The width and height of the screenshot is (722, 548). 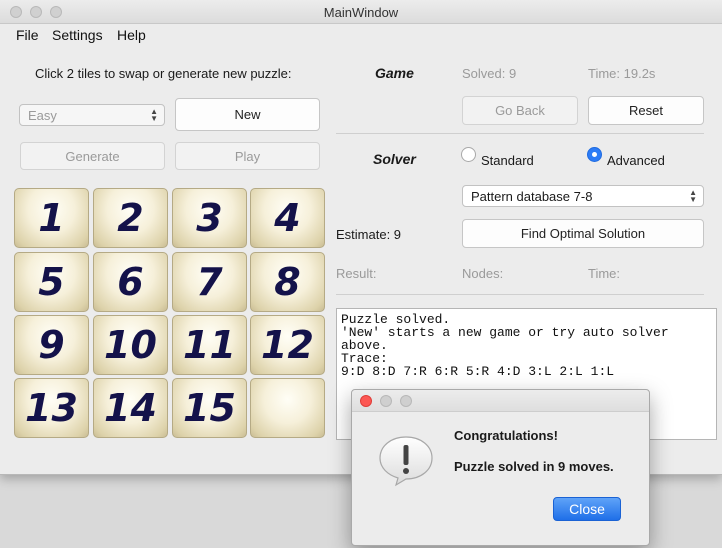 What do you see at coordinates (51, 282) in the screenshot?
I see `puzzle-tile: 5` at bounding box center [51, 282].